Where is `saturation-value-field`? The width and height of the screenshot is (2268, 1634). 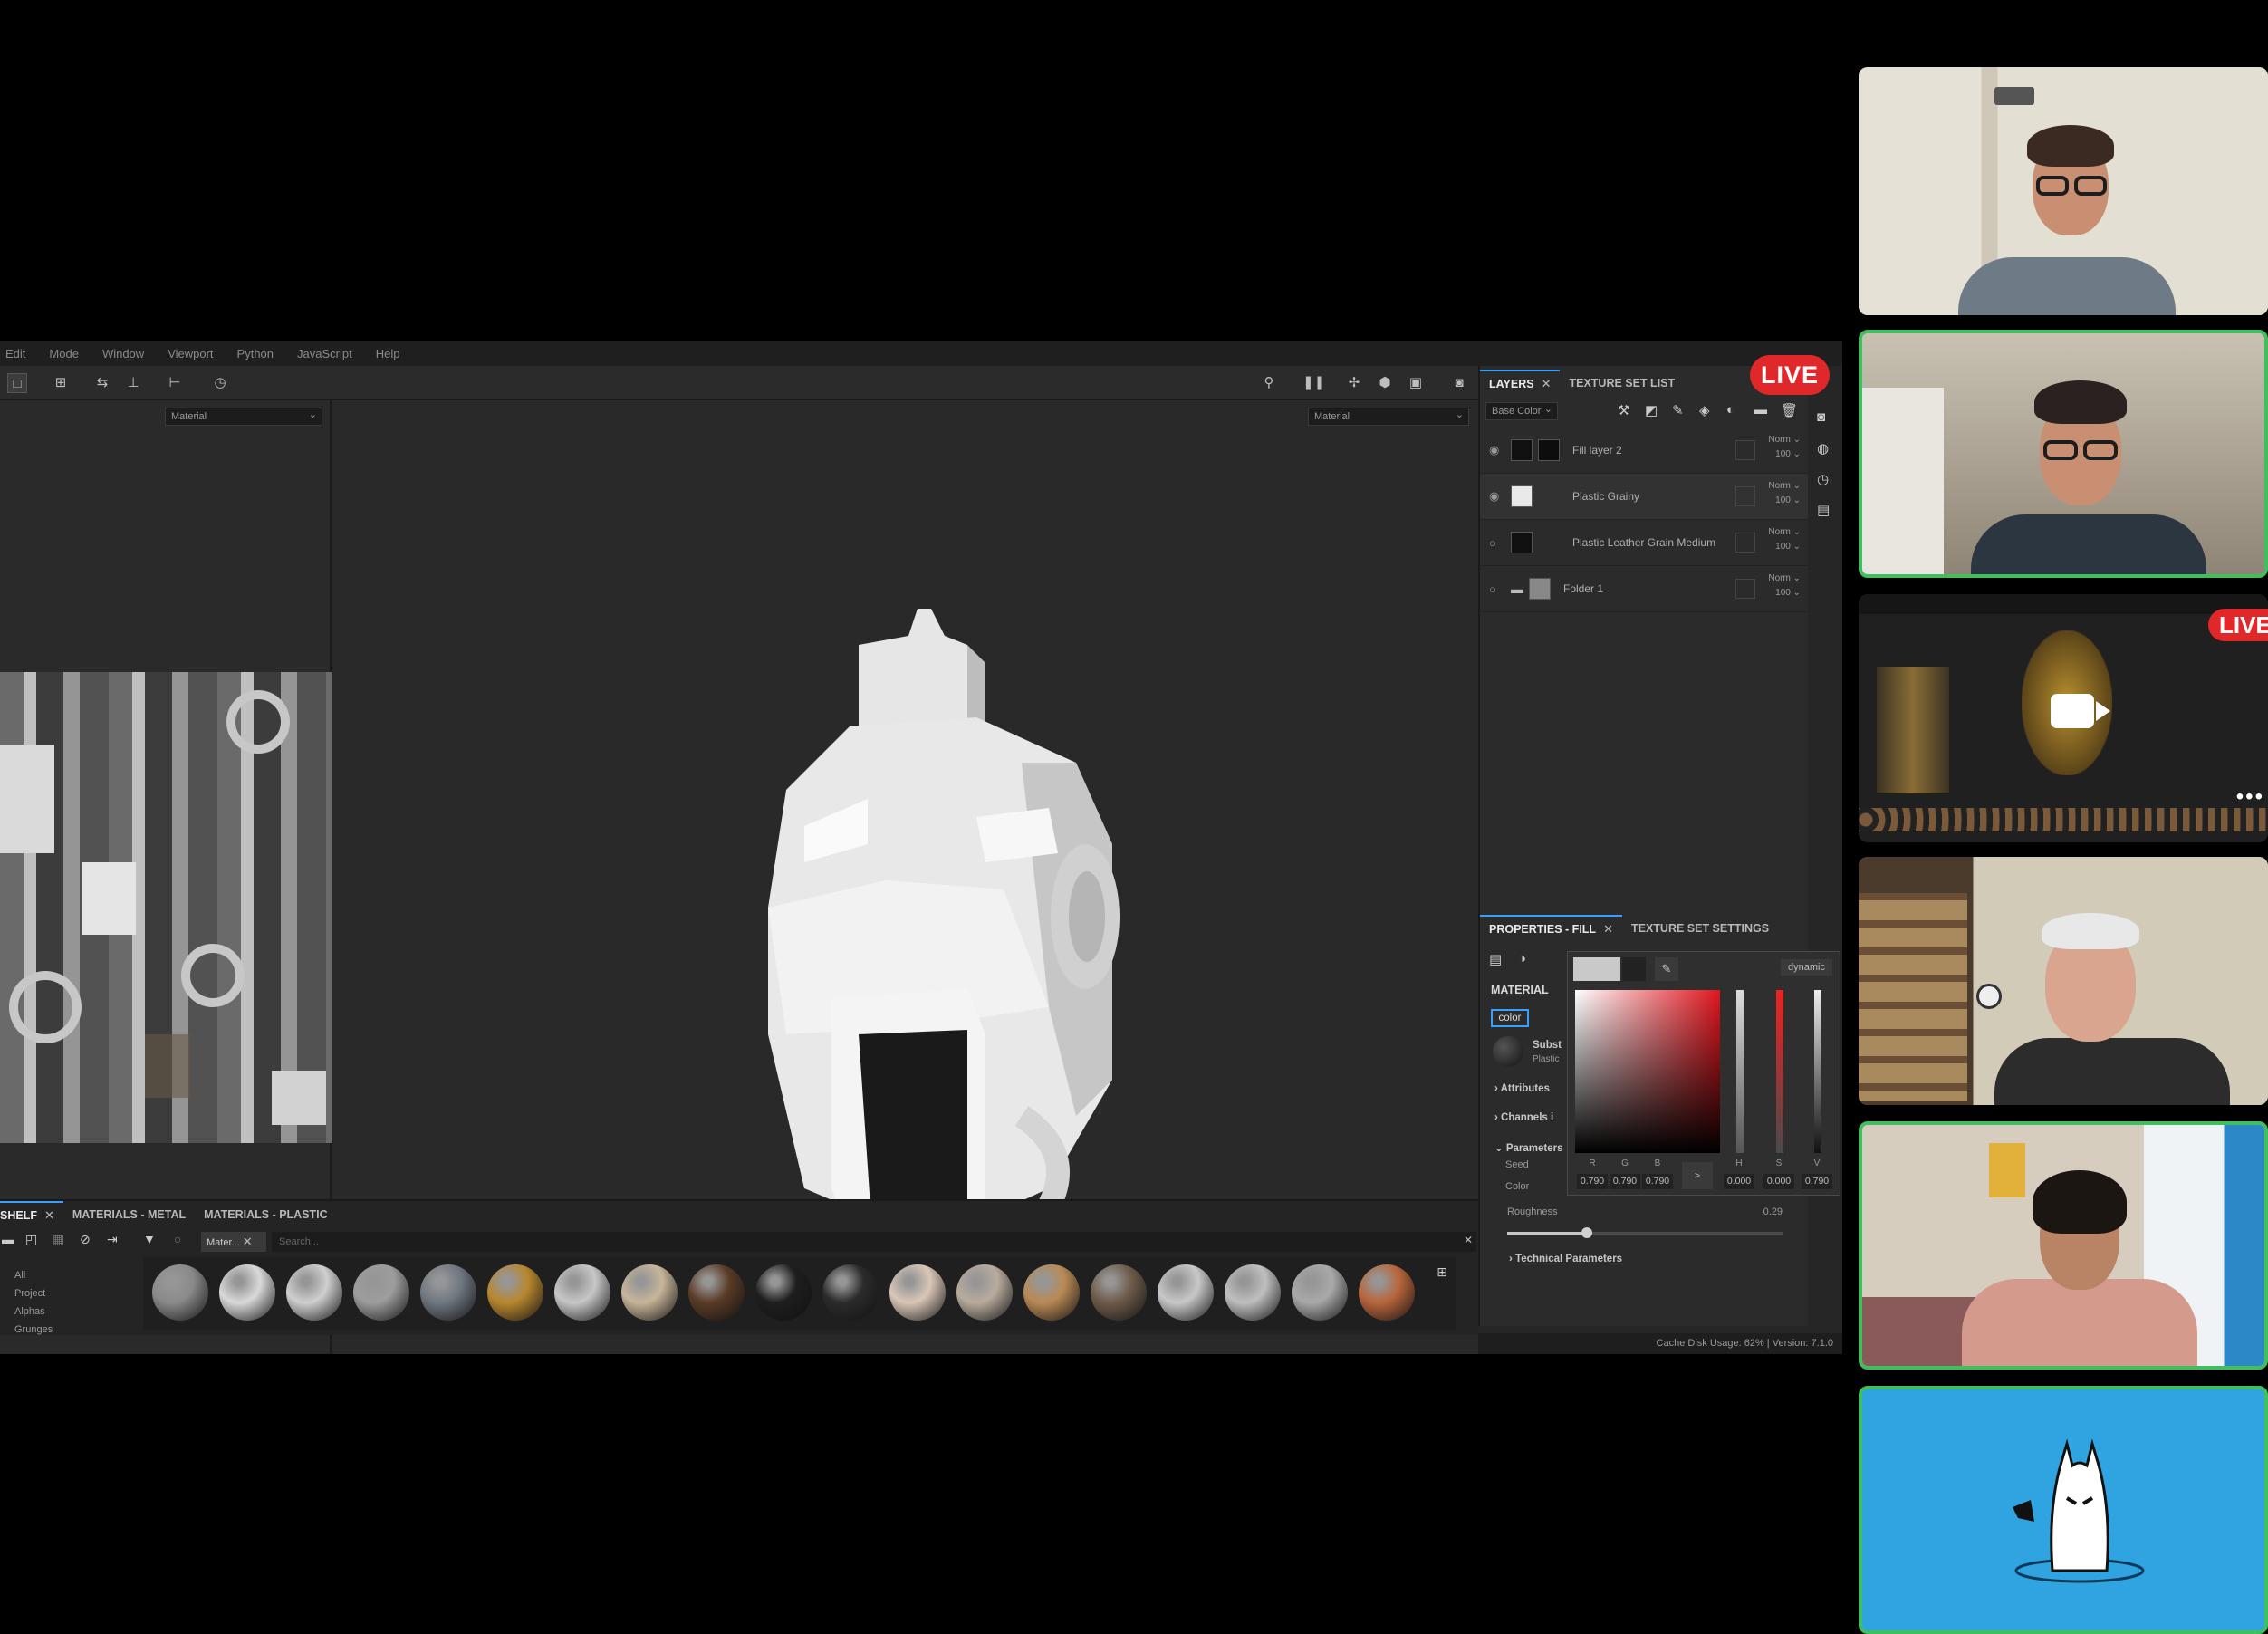 saturation-value-field is located at coordinates (1648, 1071).